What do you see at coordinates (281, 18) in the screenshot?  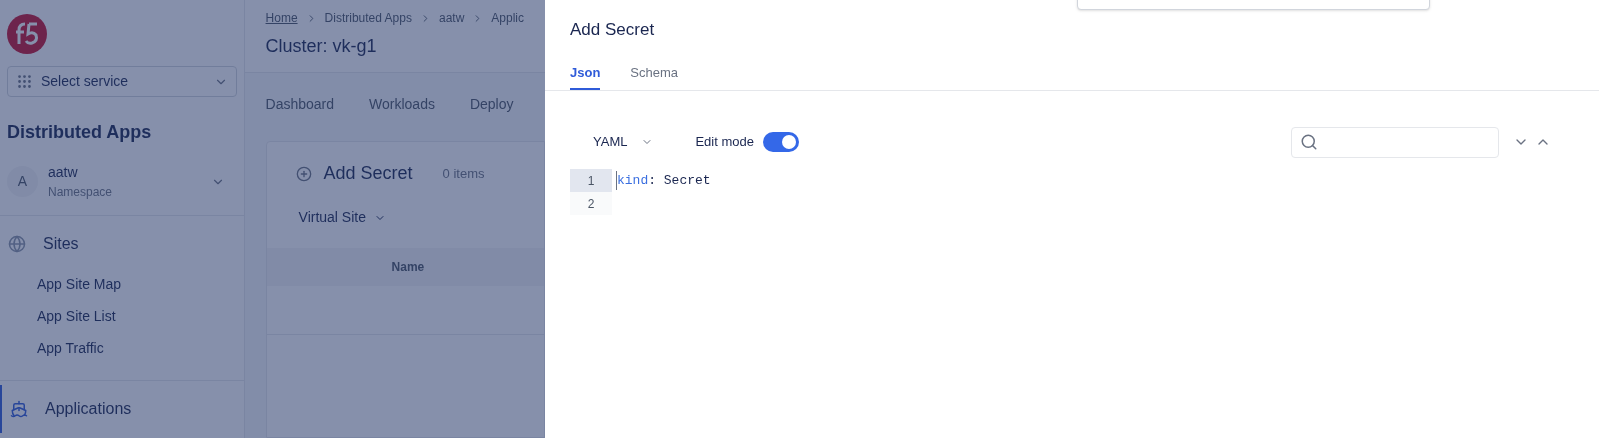 I see `breadcrumb: Home` at bounding box center [281, 18].